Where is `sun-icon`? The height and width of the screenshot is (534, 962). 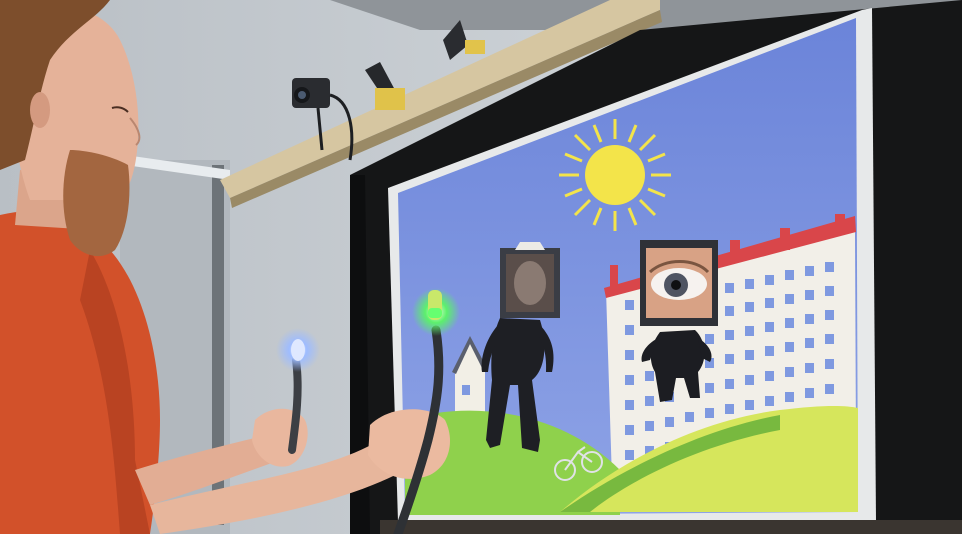
sun-icon is located at coordinates (615, 175).